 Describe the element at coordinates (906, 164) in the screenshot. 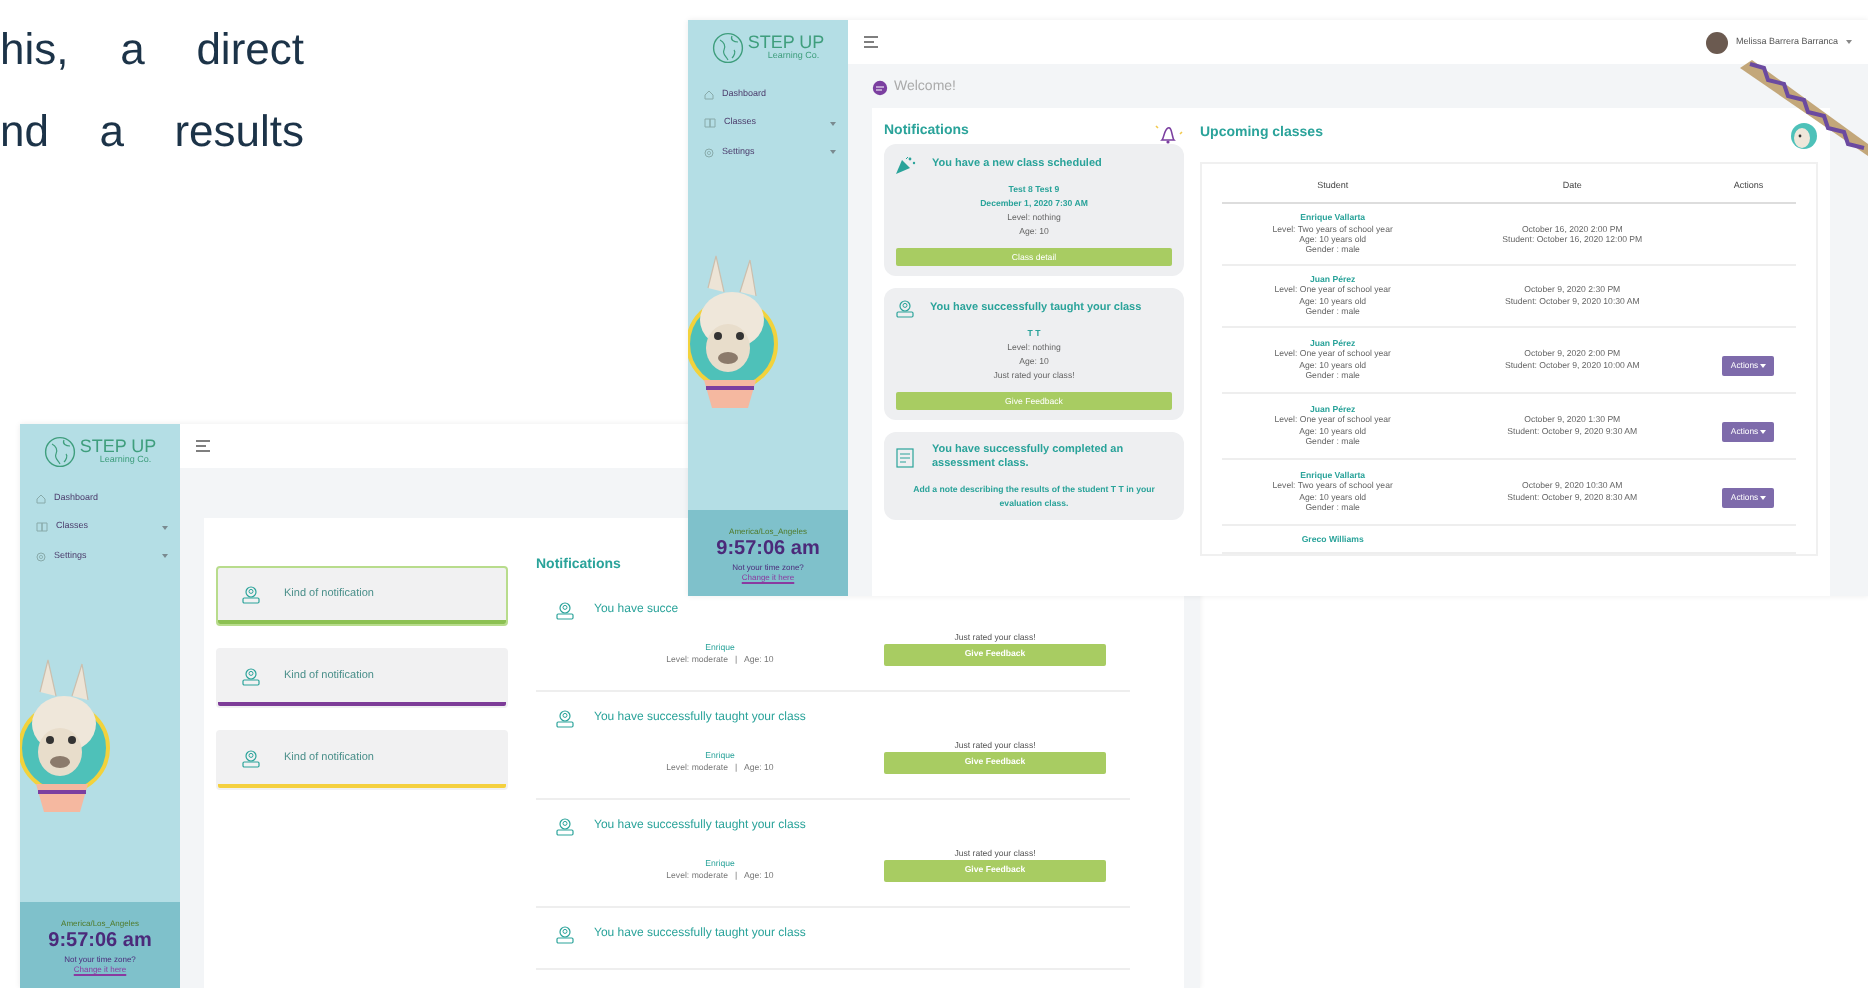

I see `party-popper-icon` at that location.